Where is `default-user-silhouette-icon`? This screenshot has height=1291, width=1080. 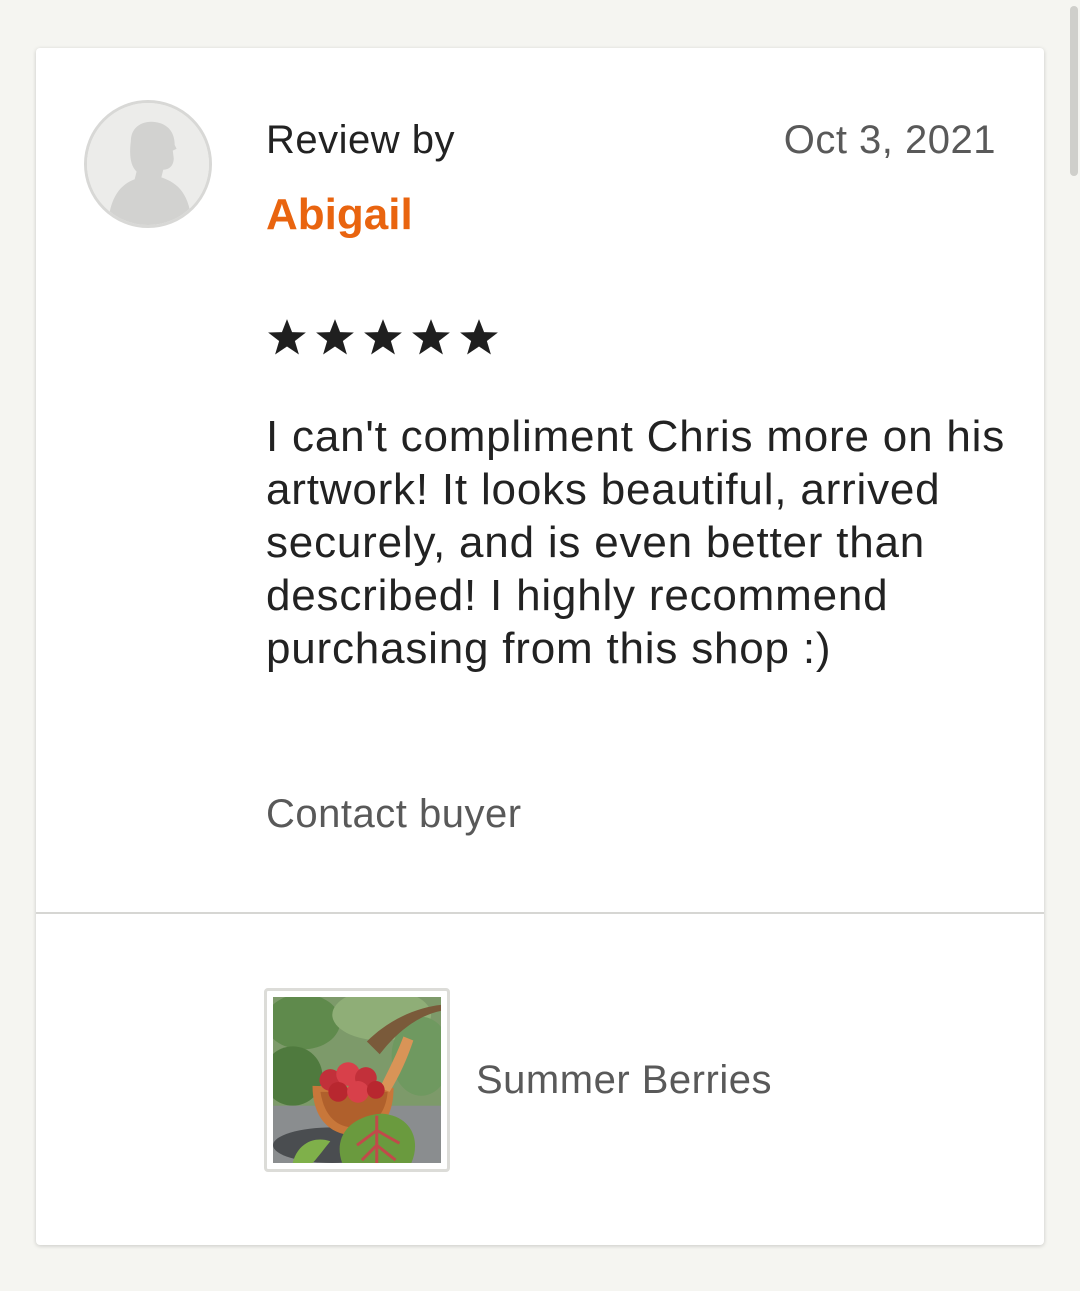 default-user-silhouette-icon is located at coordinates (148, 164).